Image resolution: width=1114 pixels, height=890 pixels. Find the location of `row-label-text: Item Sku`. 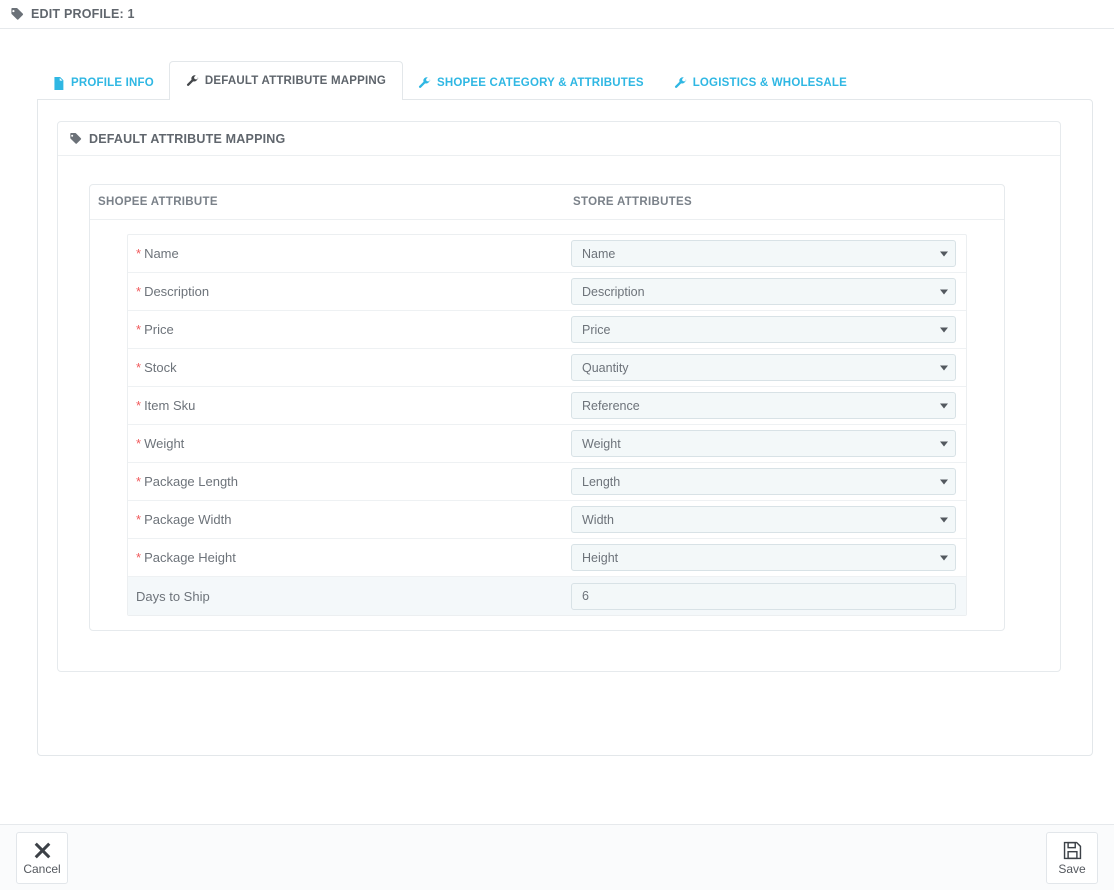

row-label-text: Item Sku is located at coordinates (170, 405).